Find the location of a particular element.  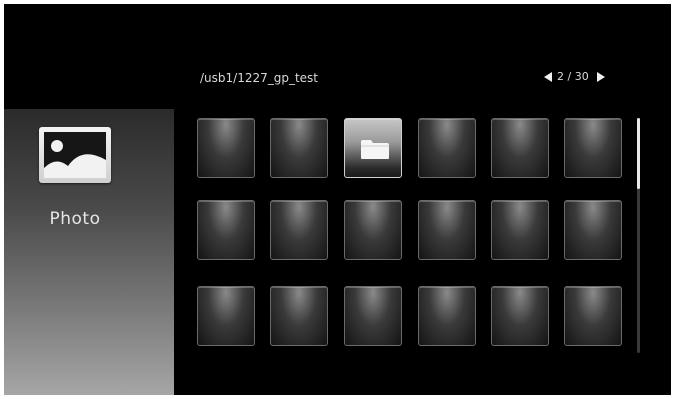

next-page-arrow-icon is located at coordinates (600, 76).